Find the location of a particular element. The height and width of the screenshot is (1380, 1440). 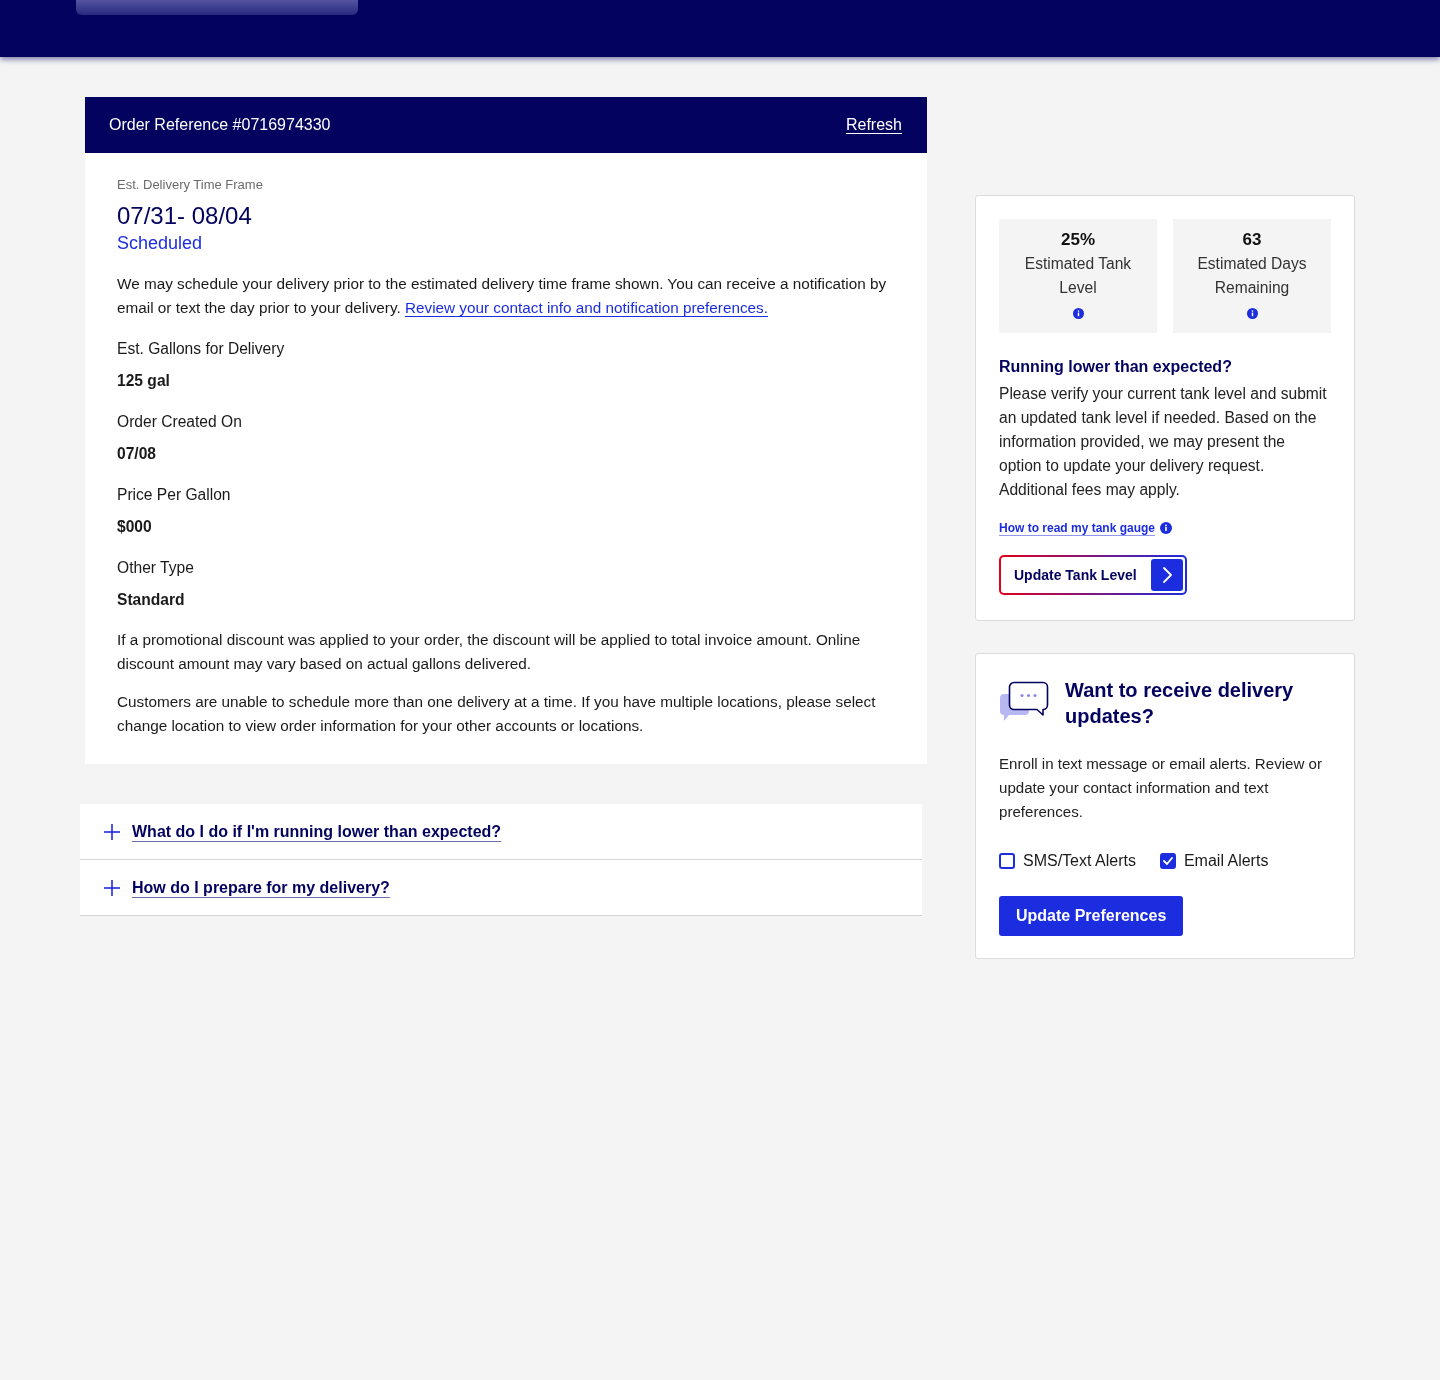

card-heading: Running lower than expected? is located at coordinates (1116, 367).